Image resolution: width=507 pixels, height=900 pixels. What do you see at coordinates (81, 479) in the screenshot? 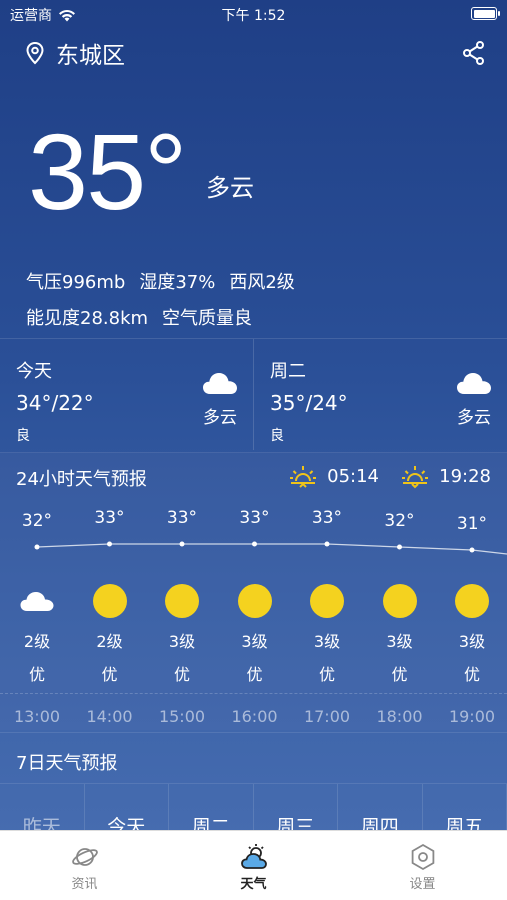
I see `hourly-title: 24小时天气预报` at bounding box center [81, 479].